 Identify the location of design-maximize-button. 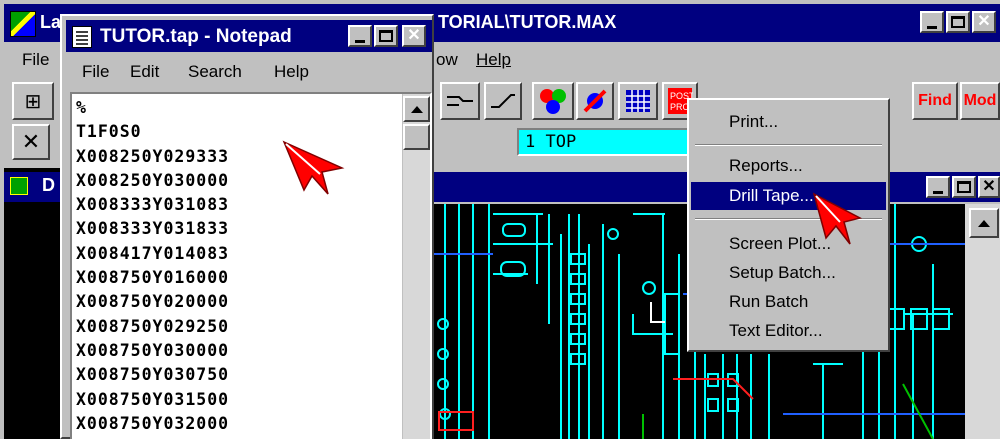
(964, 187).